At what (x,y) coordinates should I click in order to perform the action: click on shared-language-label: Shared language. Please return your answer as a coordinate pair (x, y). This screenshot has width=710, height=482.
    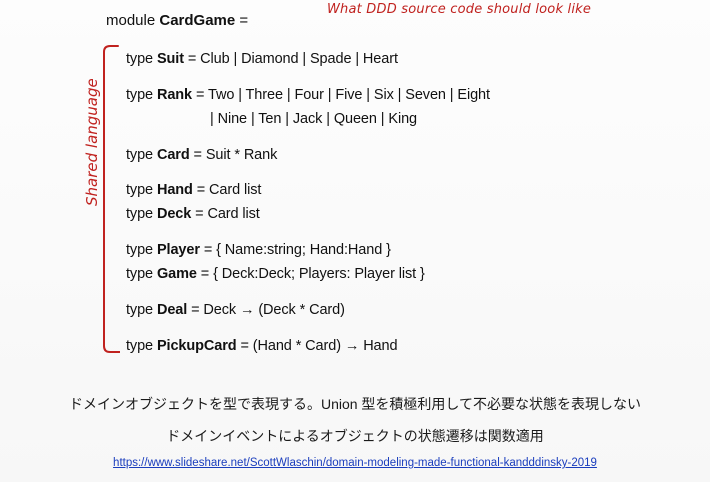
    Looking at the image, I should click on (92, 142).